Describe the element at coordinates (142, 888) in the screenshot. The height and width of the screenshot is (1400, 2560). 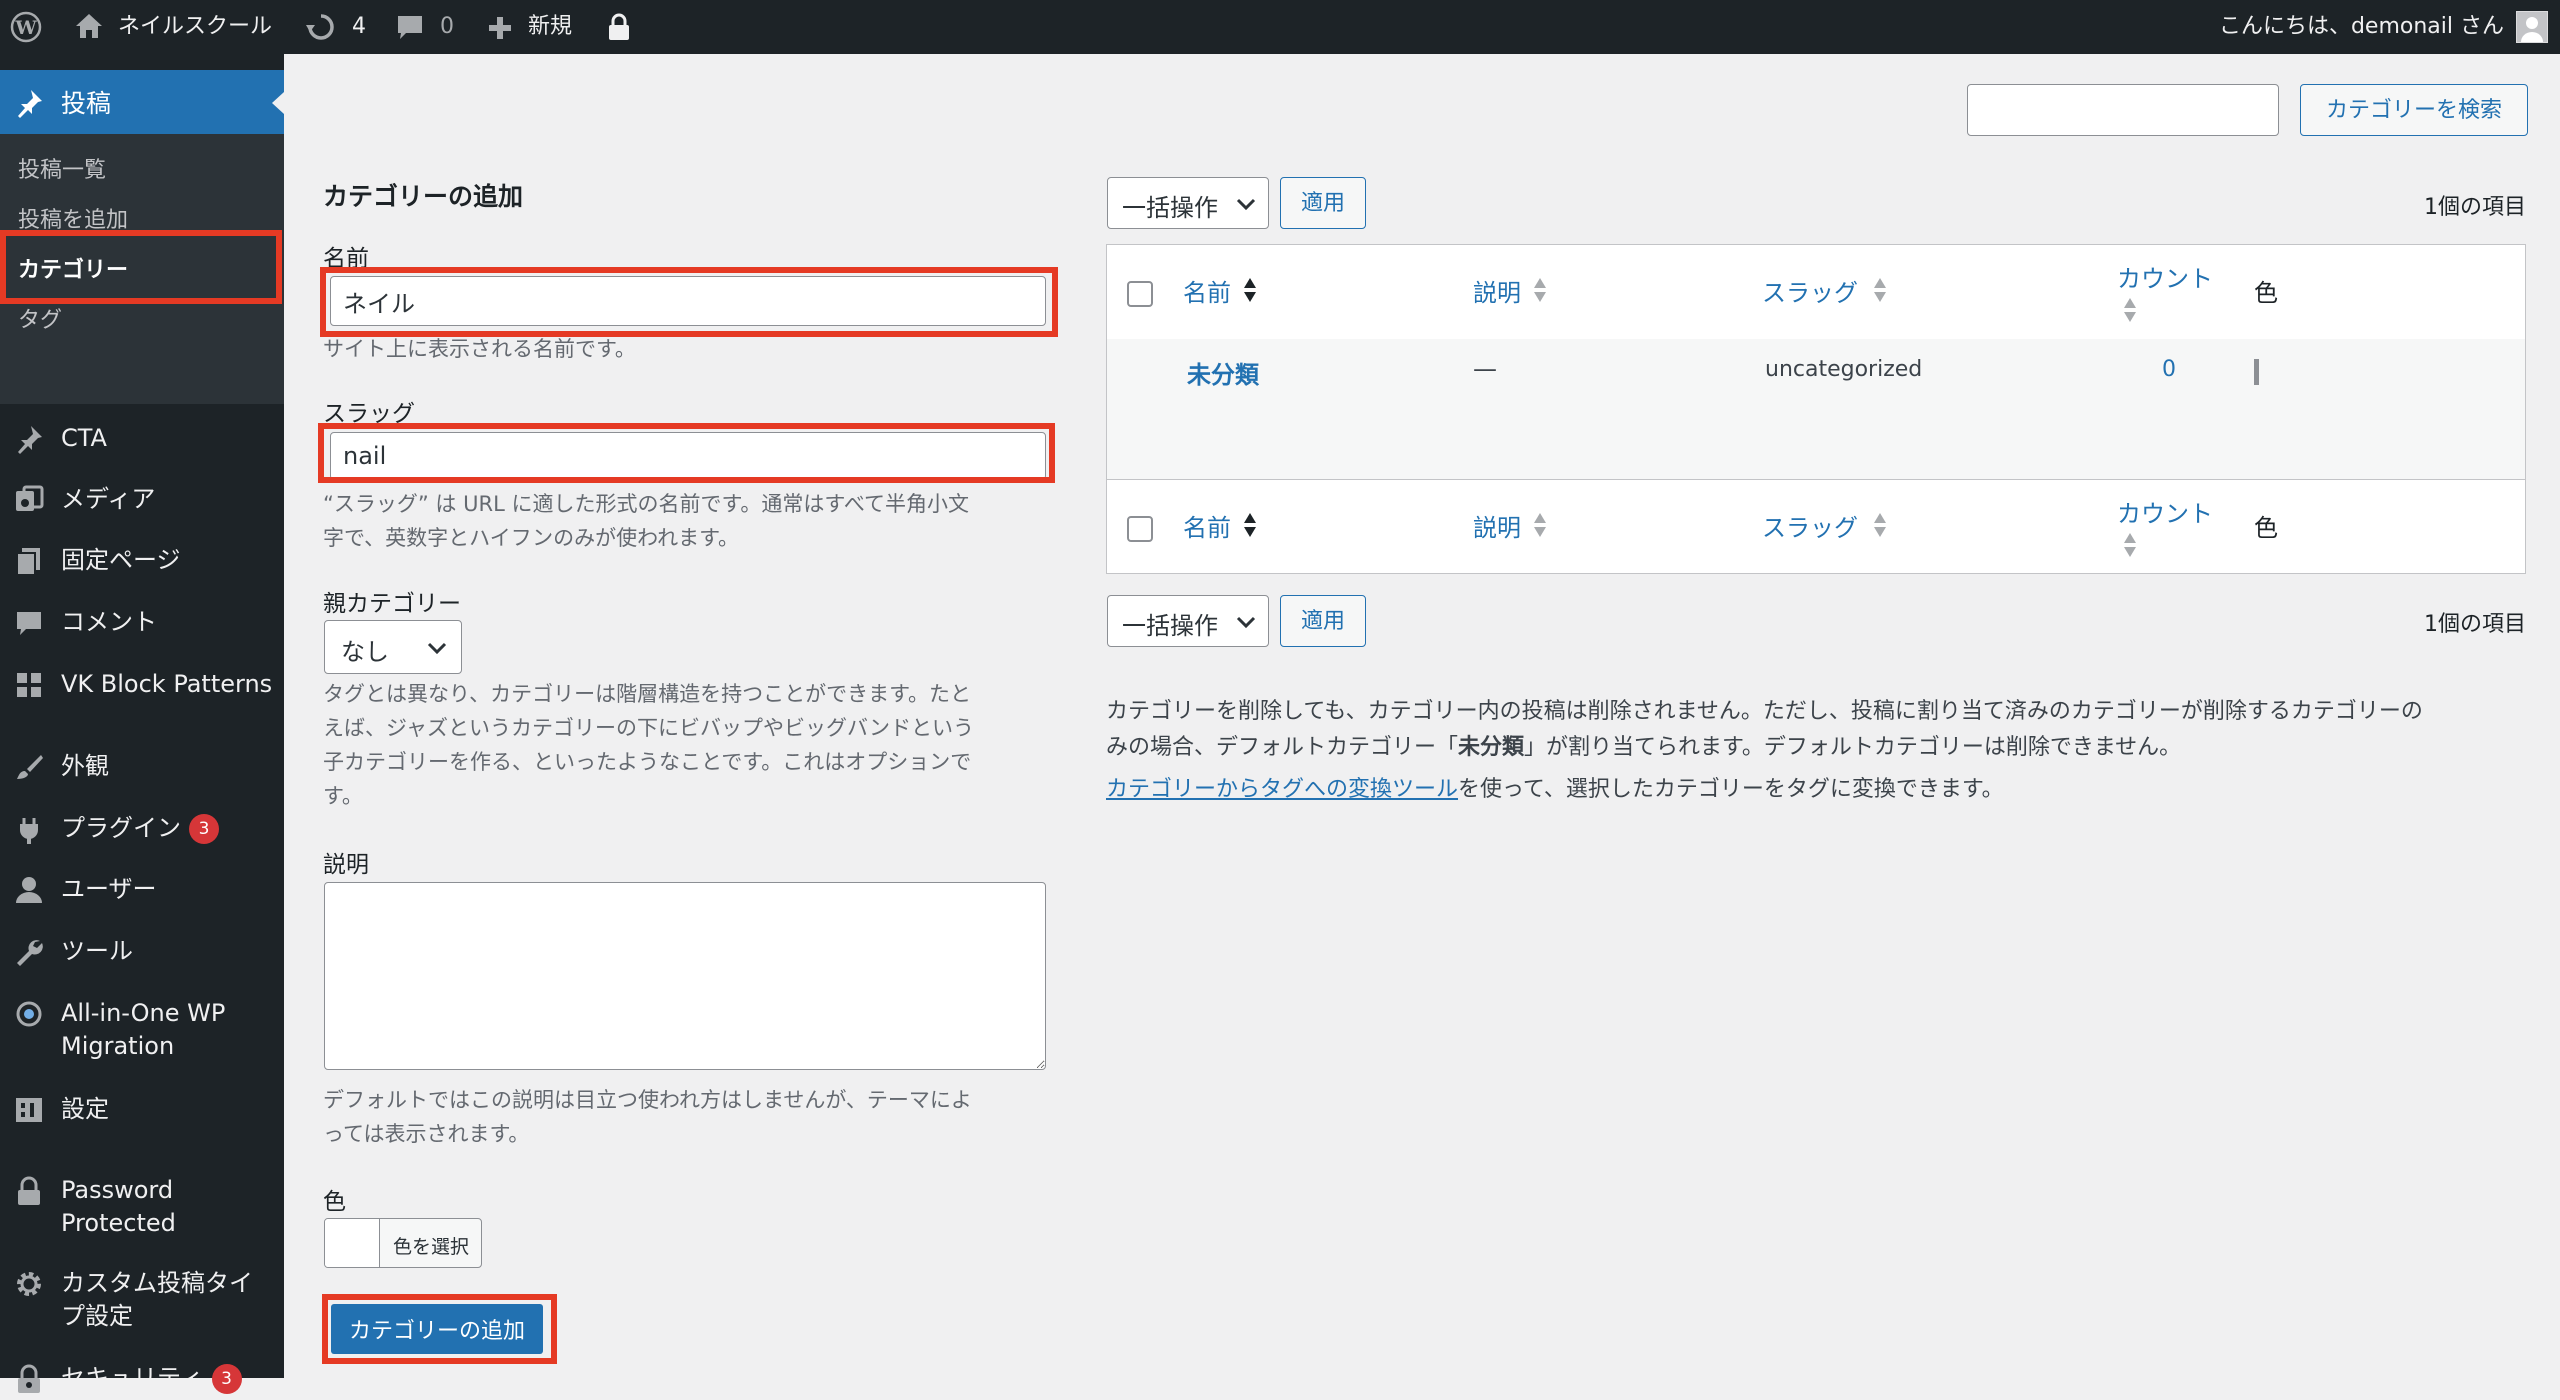
I see `sidebar-item-users: ユーザー` at that location.